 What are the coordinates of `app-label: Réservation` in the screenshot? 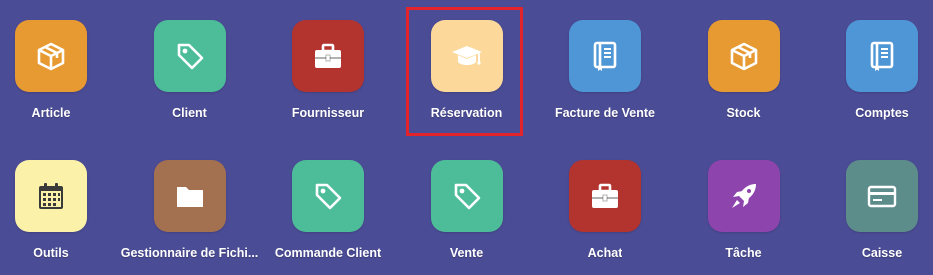 It's located at (466, 113).